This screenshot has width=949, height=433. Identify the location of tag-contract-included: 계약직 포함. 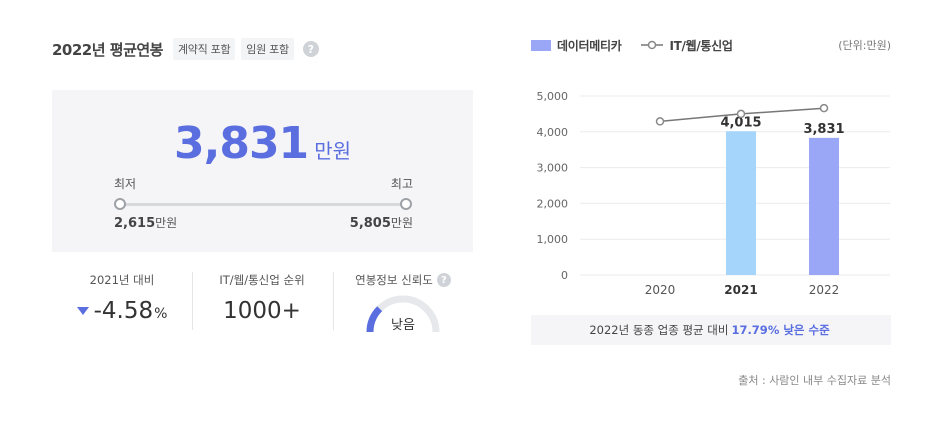
(204, 49).